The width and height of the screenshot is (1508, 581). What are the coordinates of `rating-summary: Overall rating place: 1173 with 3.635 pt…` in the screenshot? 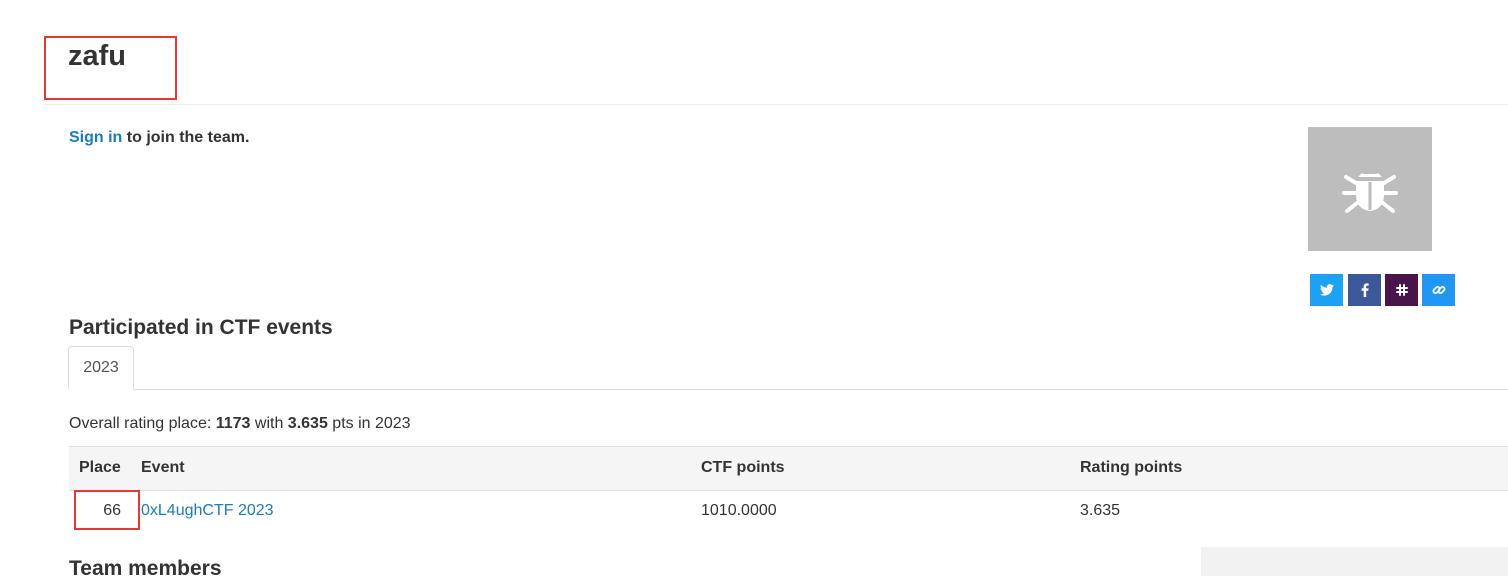 It's located at (240, 424).